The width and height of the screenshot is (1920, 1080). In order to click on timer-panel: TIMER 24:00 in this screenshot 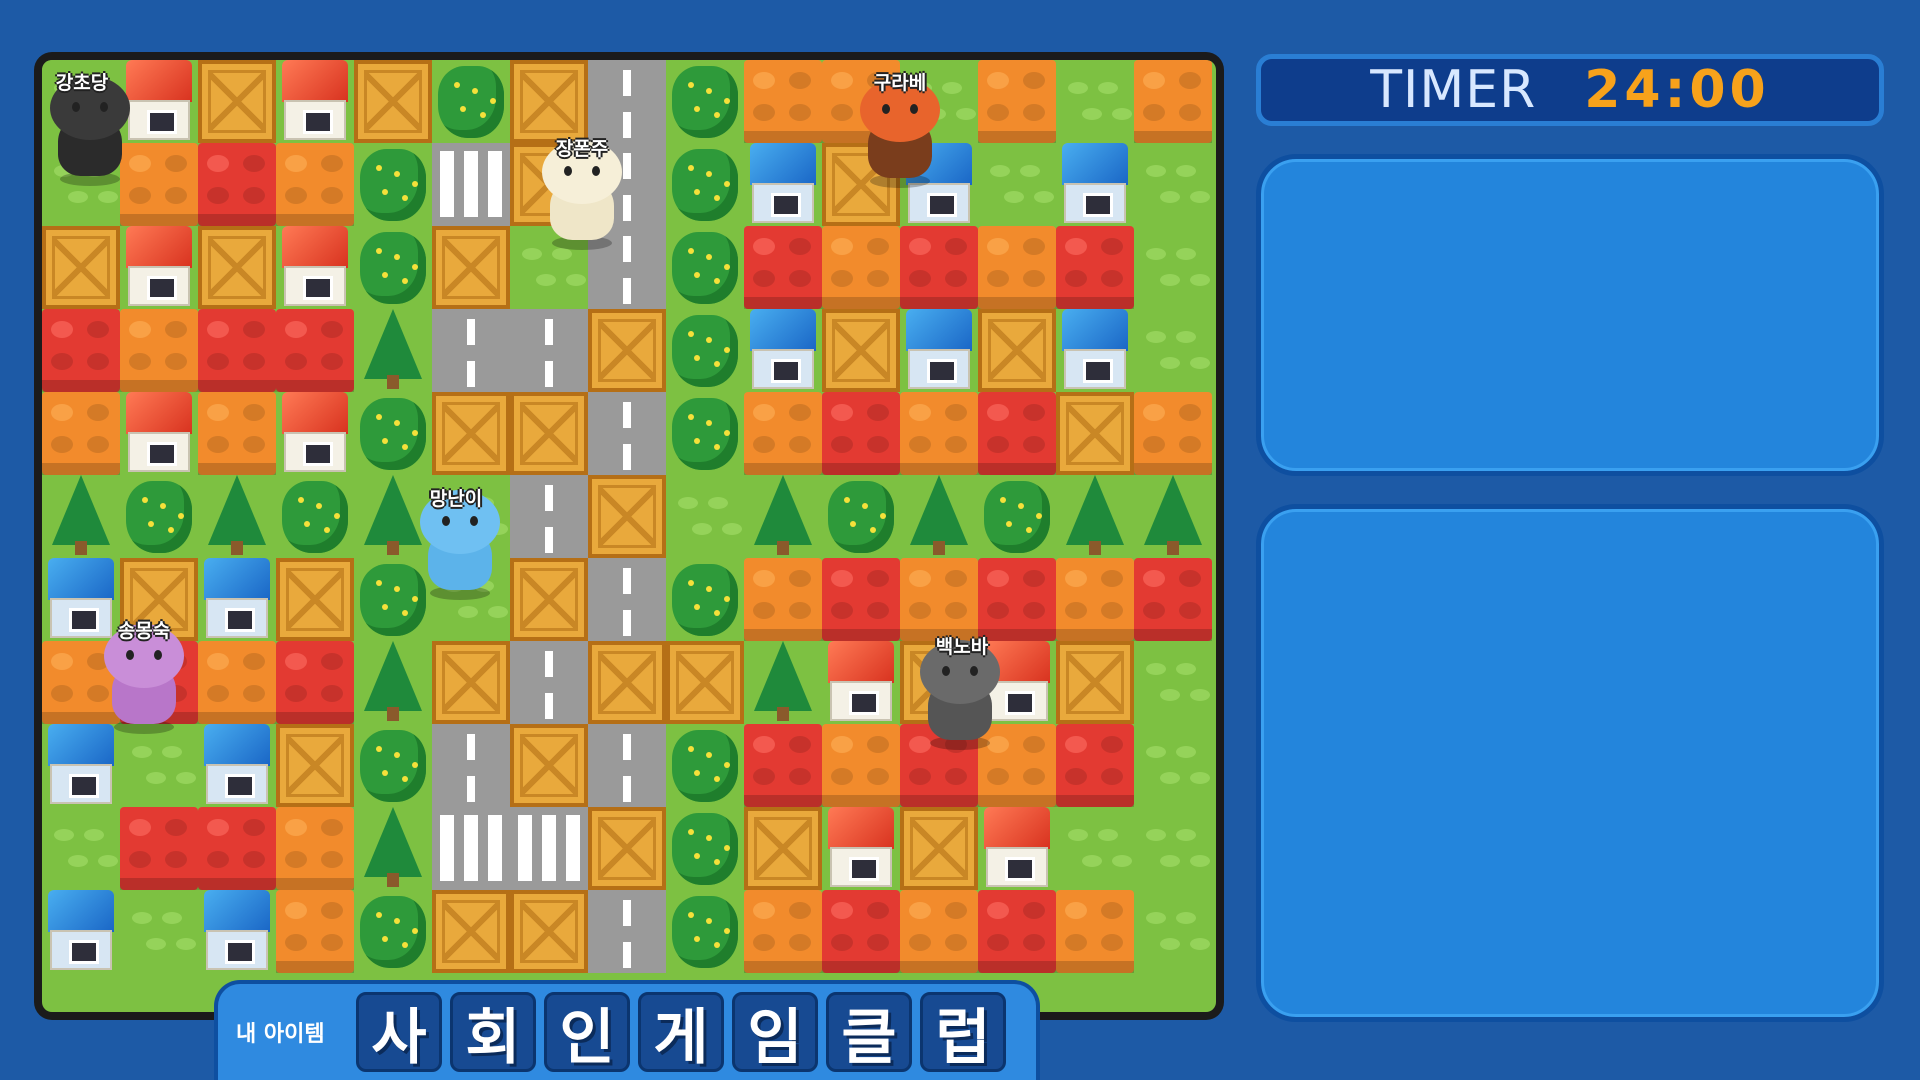, I will do `click(1570, 90)`.